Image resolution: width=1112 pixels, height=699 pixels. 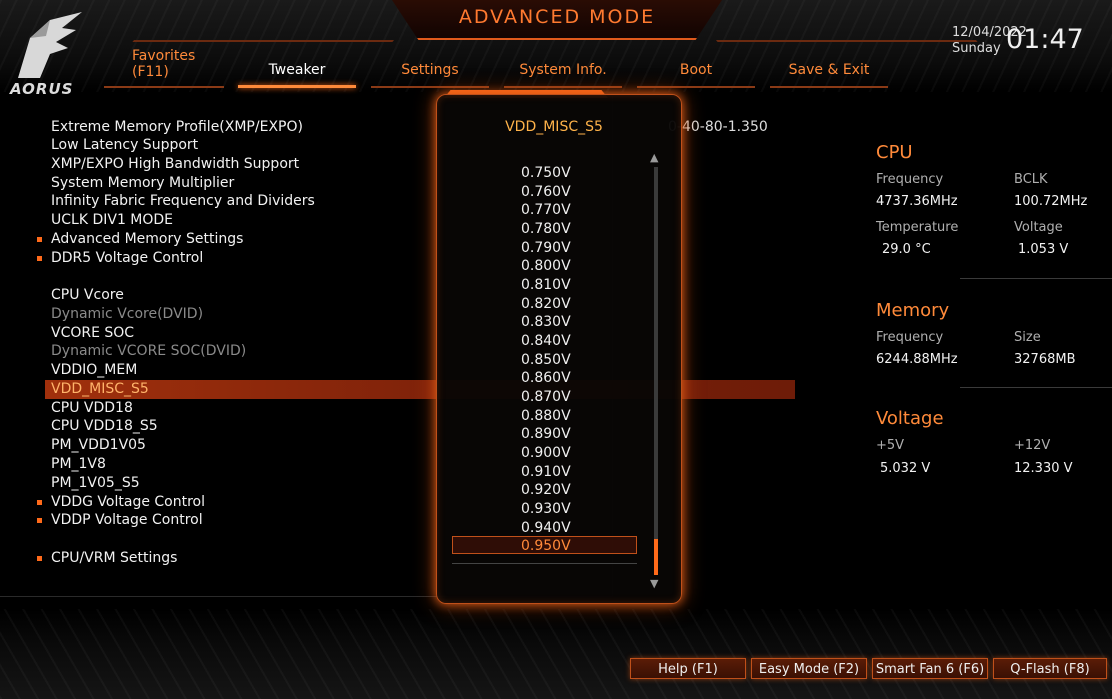 I want to click on tab-settings-label: Settings, so click(x=430, y=70).